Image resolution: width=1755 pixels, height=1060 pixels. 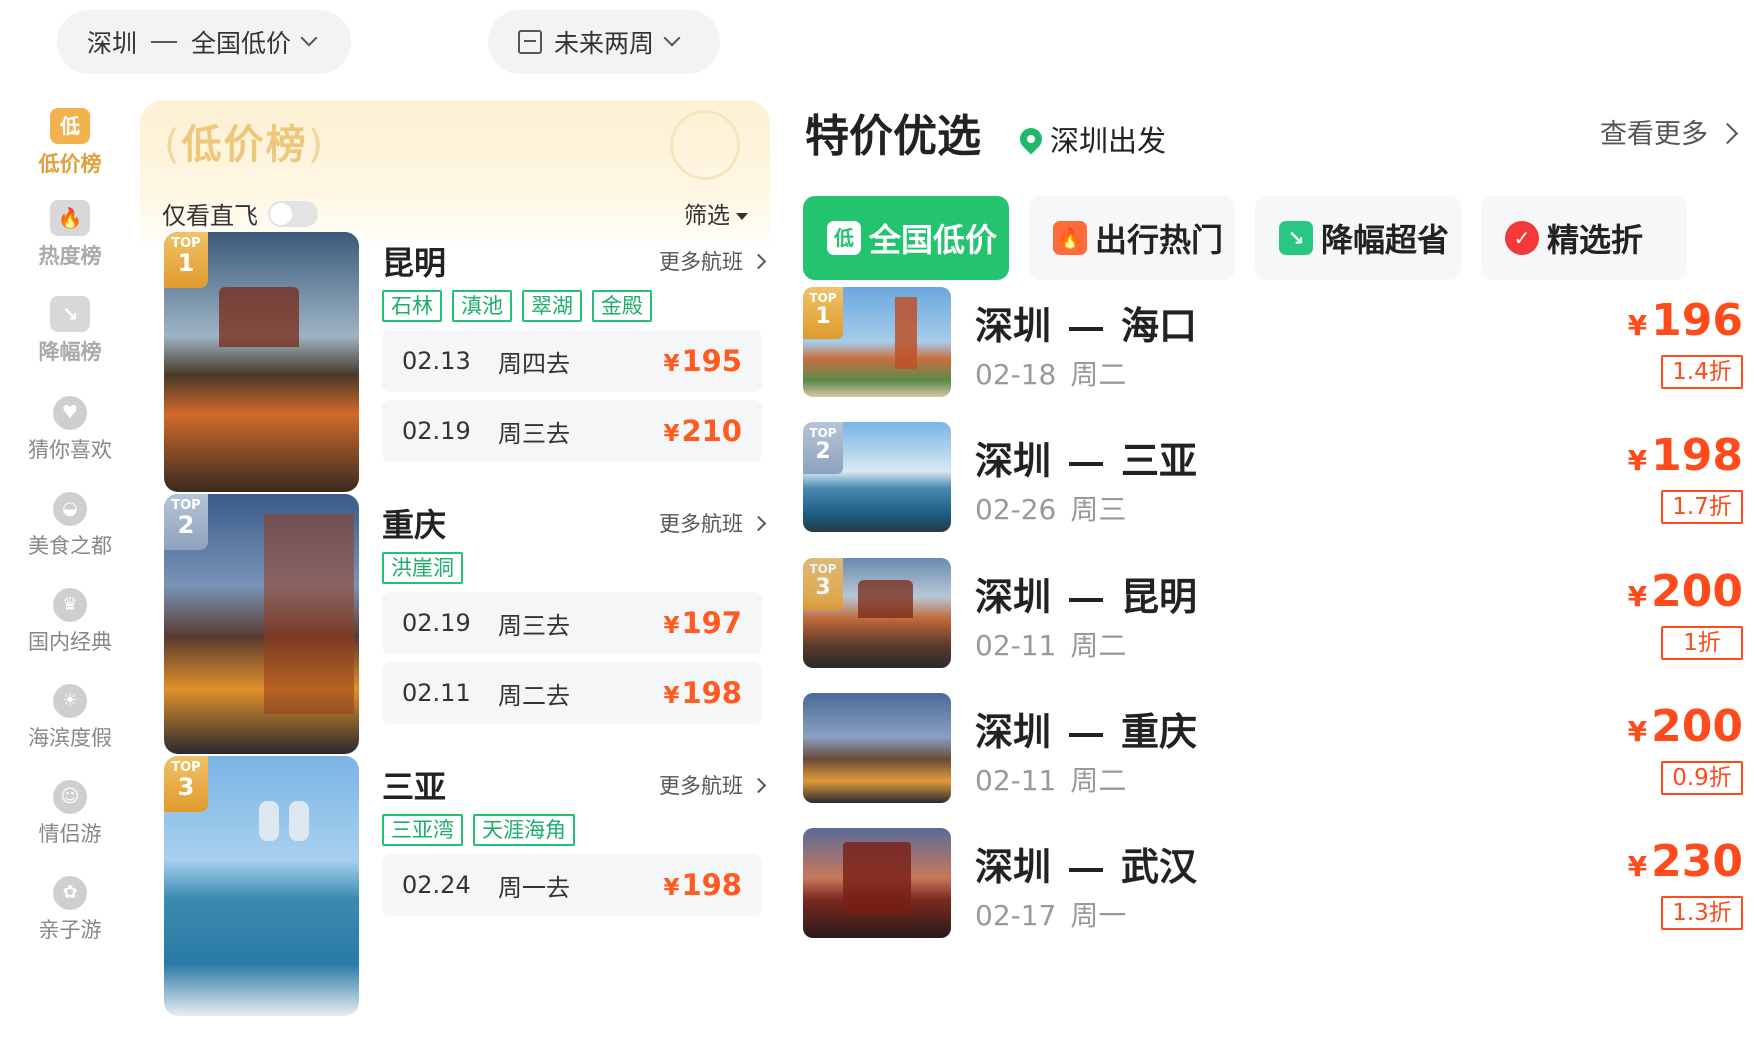 I want to click on deal-item: TOP 1 深圳 海口 02-18 周二 ¥196 1.4折, so click(x=1273, y=342).